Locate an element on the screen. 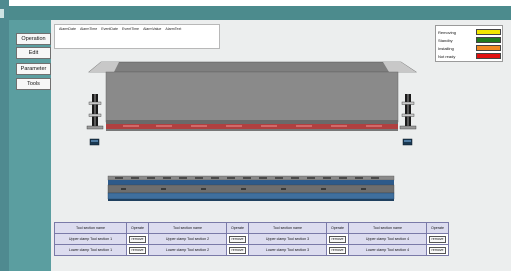  lower-beam-top-marks is located at coordinates (247, 178).